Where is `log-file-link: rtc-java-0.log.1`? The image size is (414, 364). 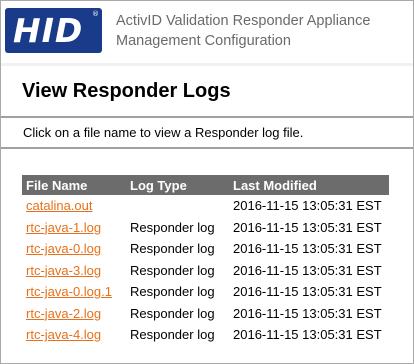
log-file-link: rtc-java-0.log.1 is located at coordinates (69, 291).